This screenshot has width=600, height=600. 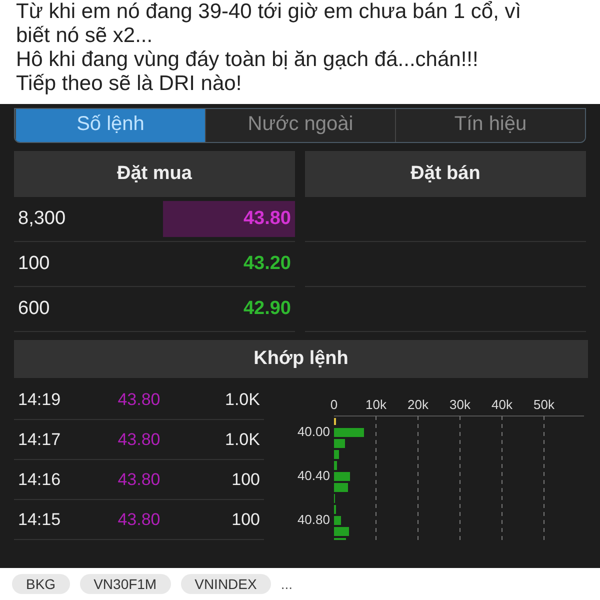 I want to click on post-text: Hô khi đang vùng đáy toàn bị ăn gạch đá...chán!!!, so click(x=248, y=60).